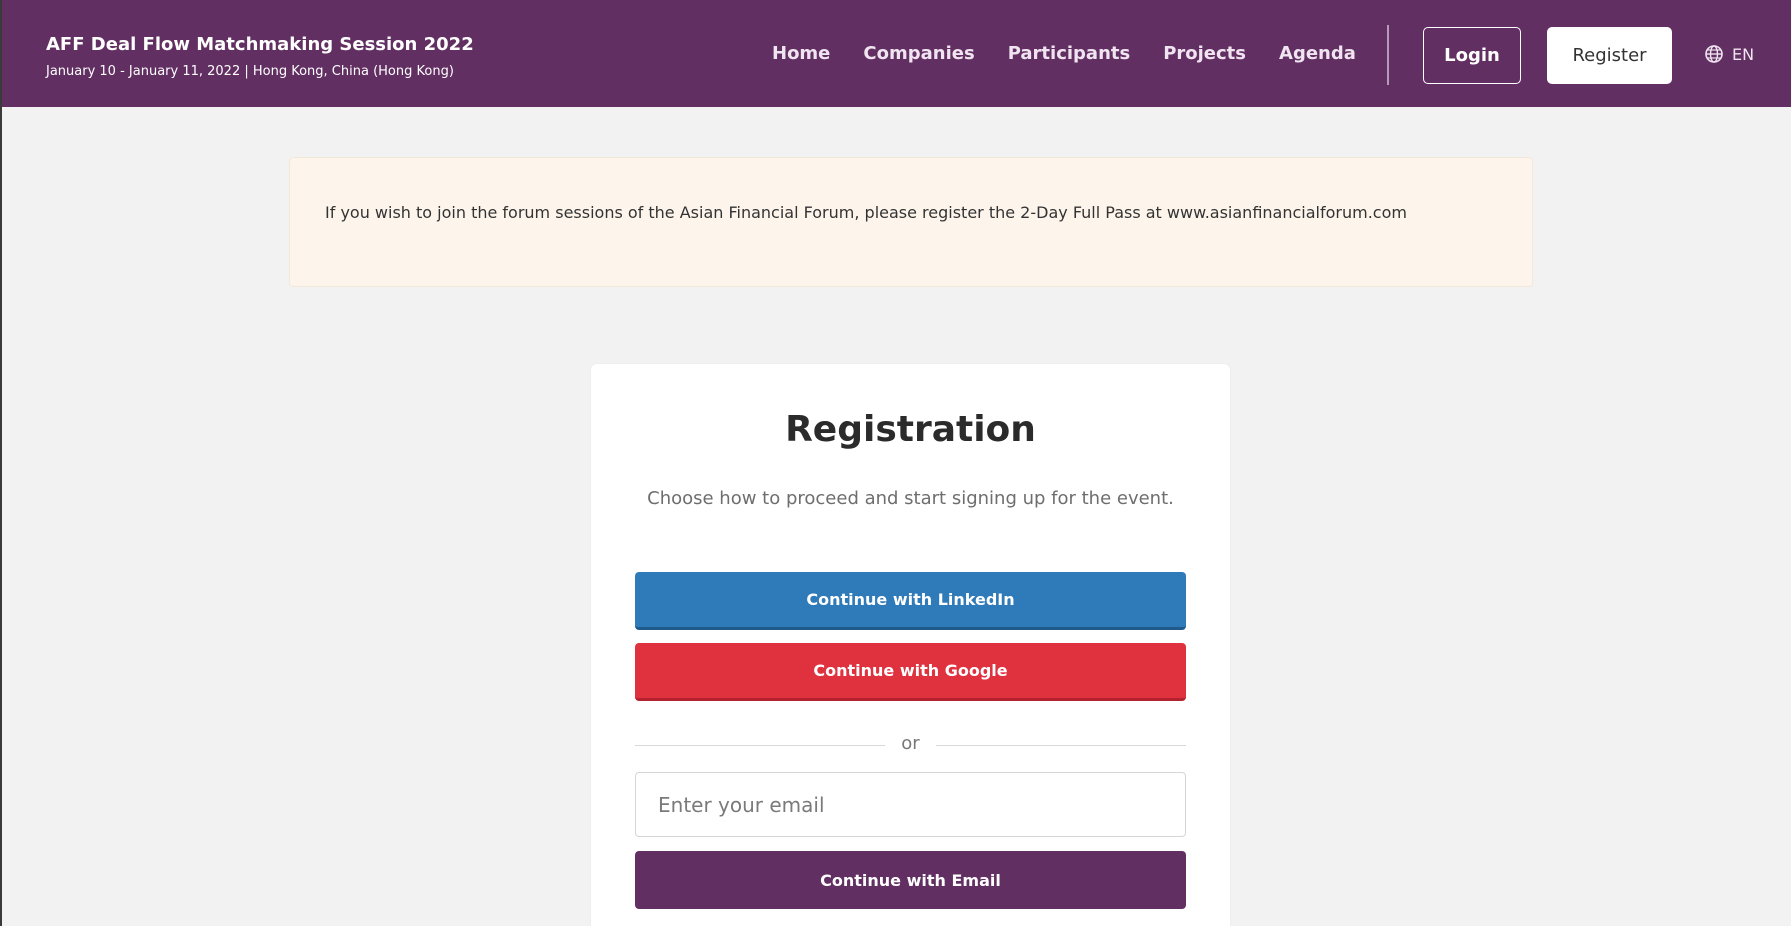 The height and width of the screenshot is (926, 1791). I want to click on or-separator: or, so click(910, 745).